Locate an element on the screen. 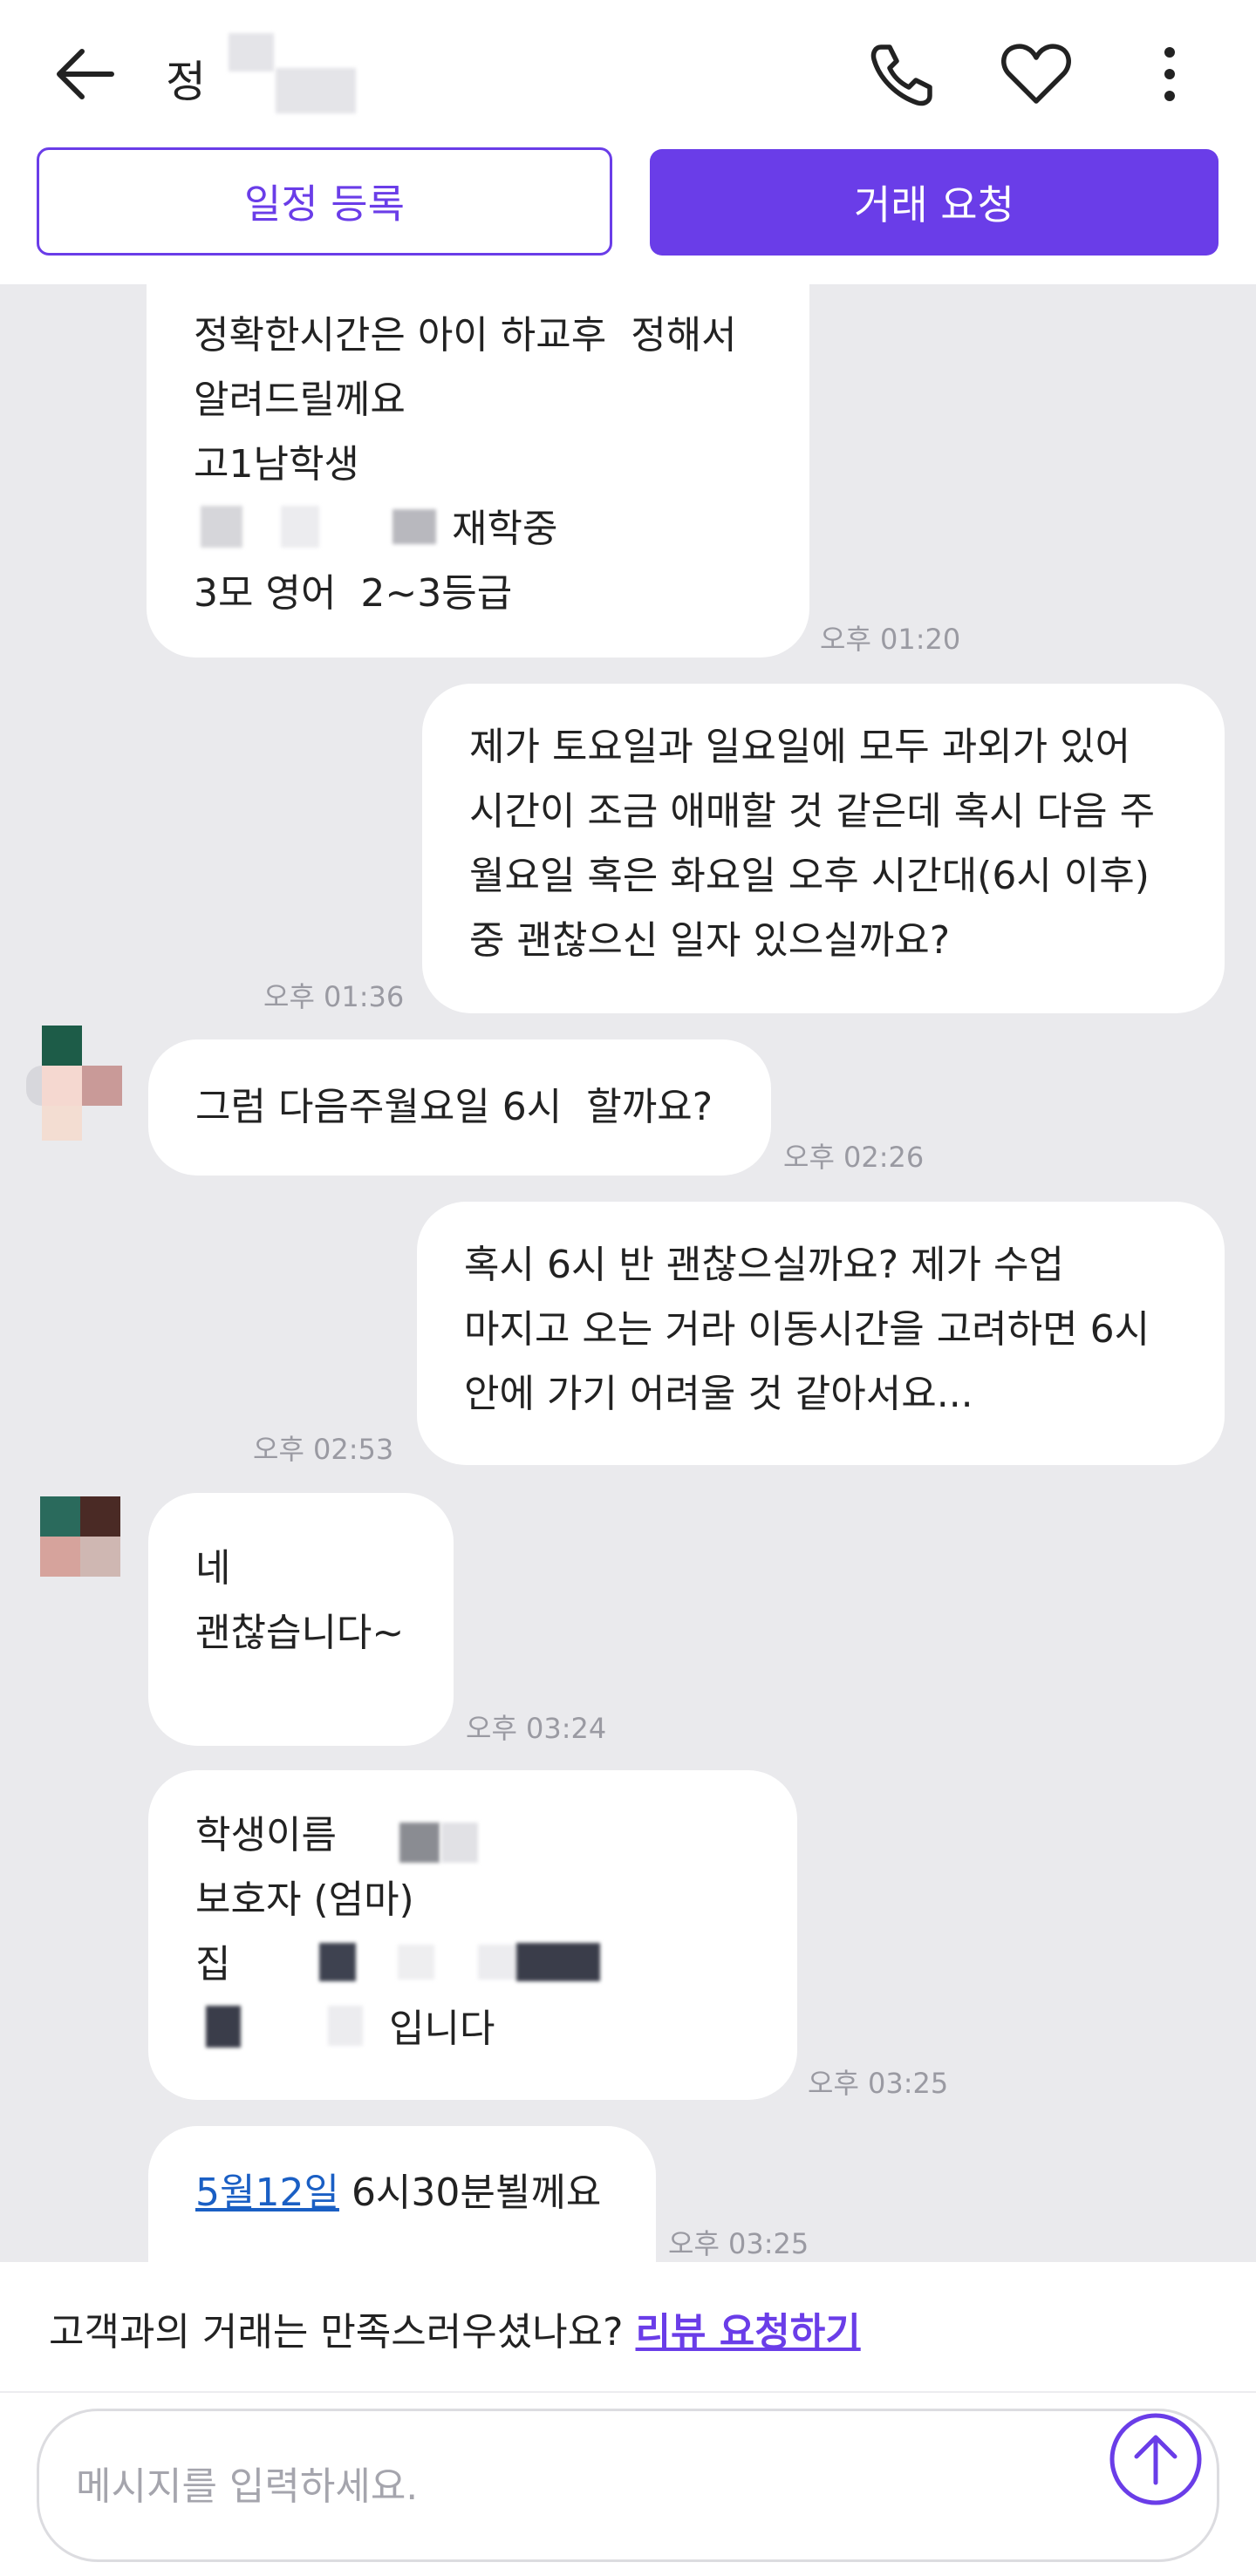 The height and width of the screenshot is (2576, 1256). message-input-container is located at coordinates (628, 2486).